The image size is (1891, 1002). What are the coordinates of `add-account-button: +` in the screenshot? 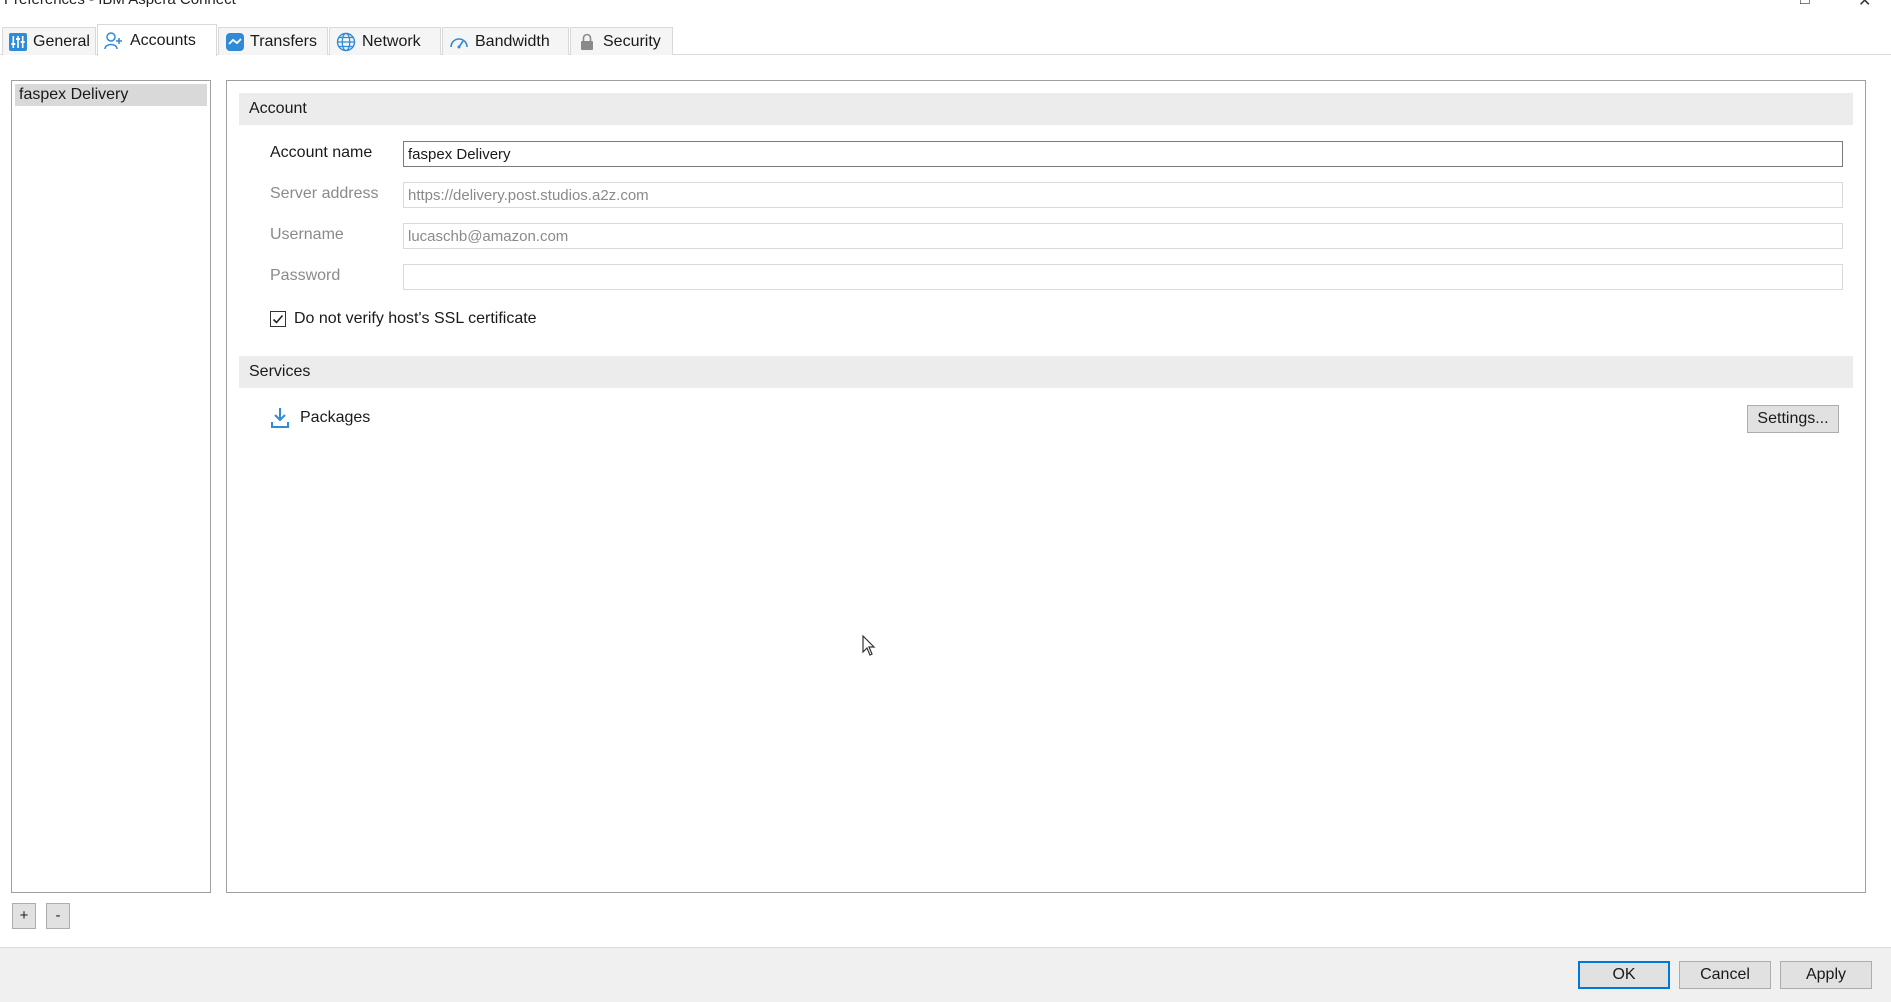 It's located at (24, 916).